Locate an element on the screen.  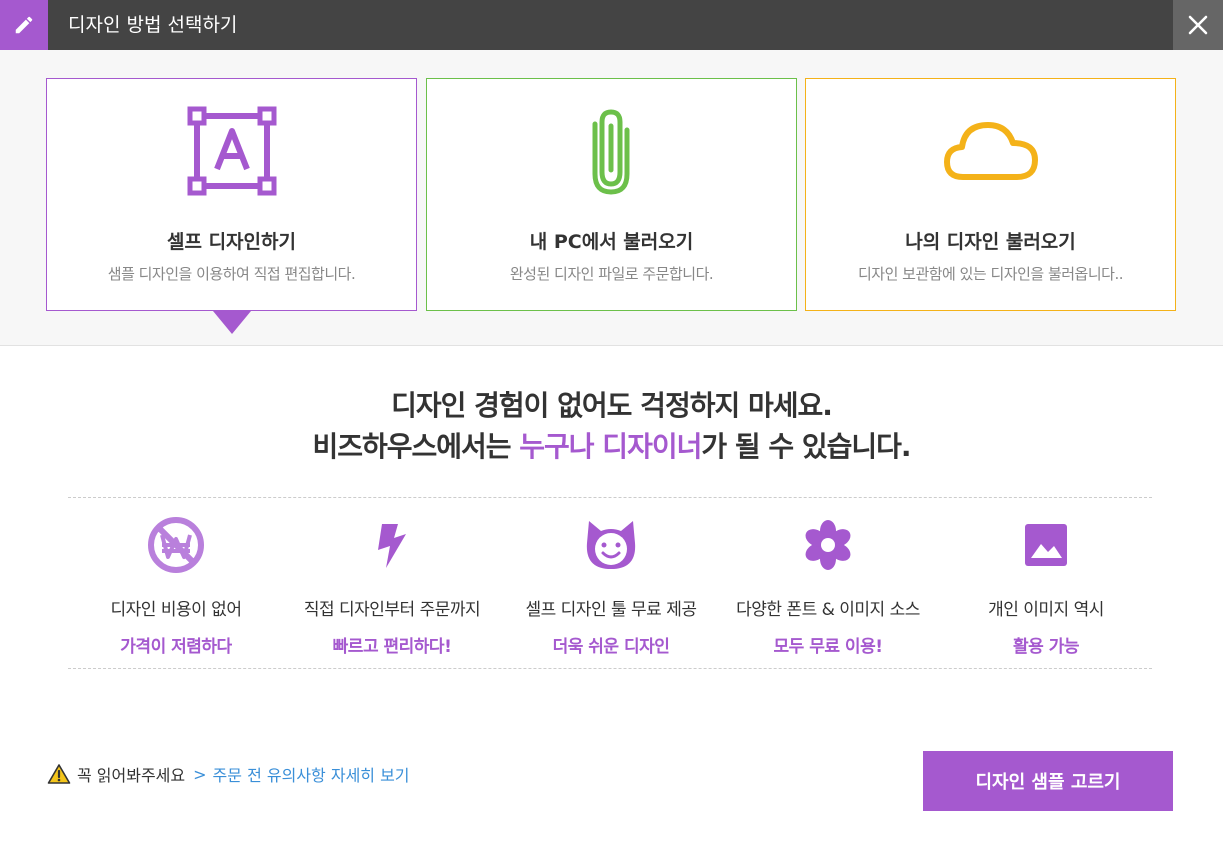
paperclip-icon is located at coordinates (610, 152).